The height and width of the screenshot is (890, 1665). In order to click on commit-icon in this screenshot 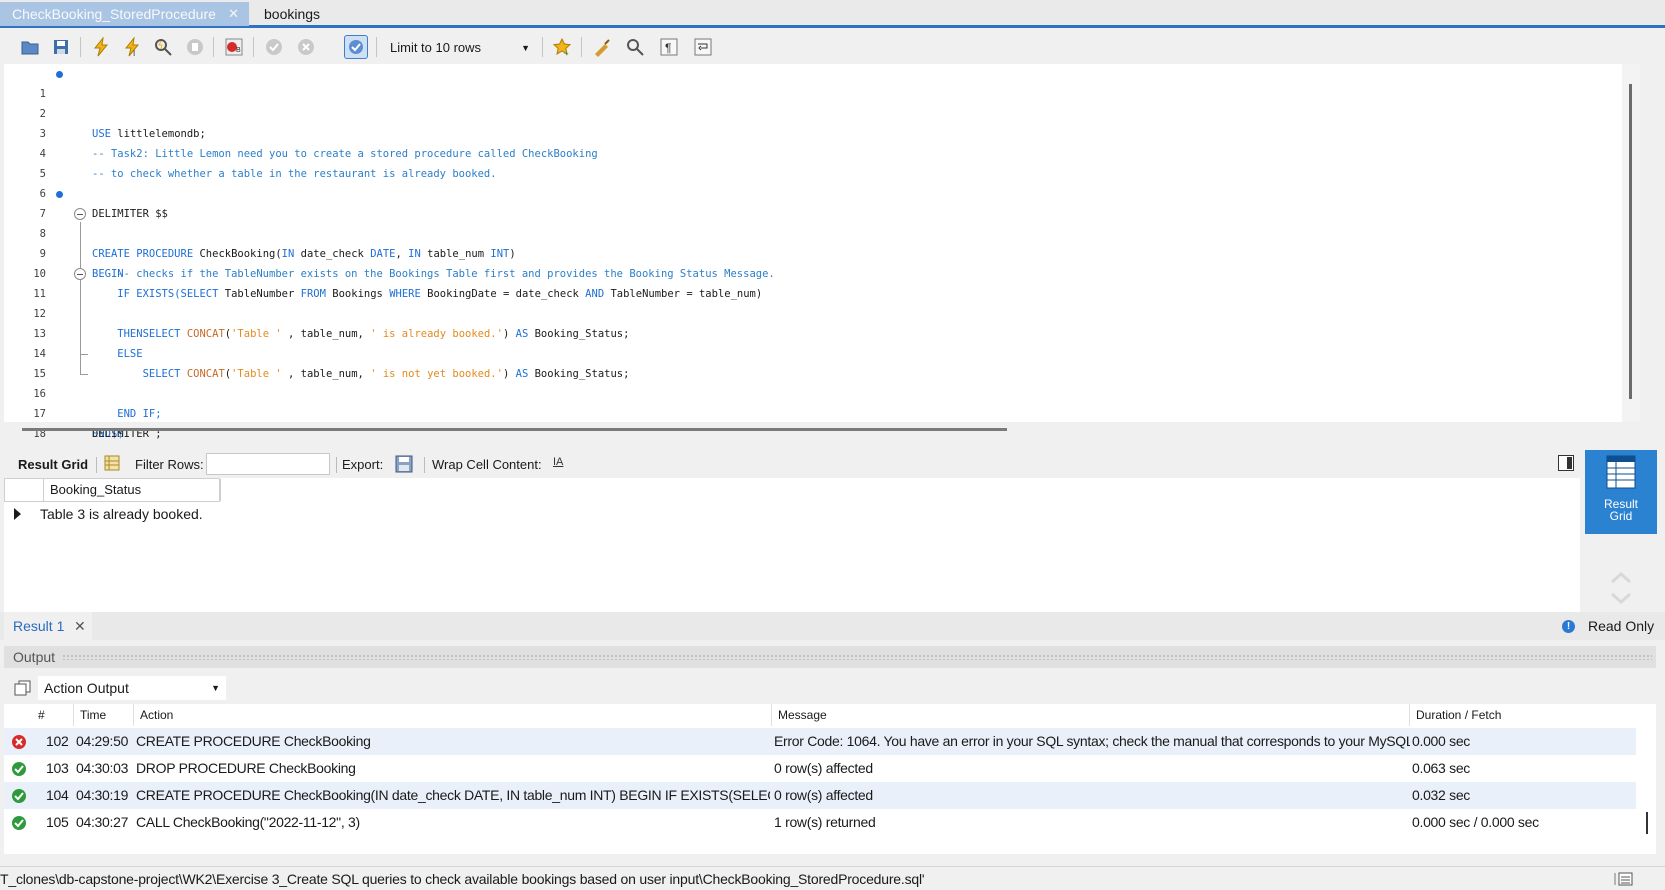, I will do `click(274, 47)`.